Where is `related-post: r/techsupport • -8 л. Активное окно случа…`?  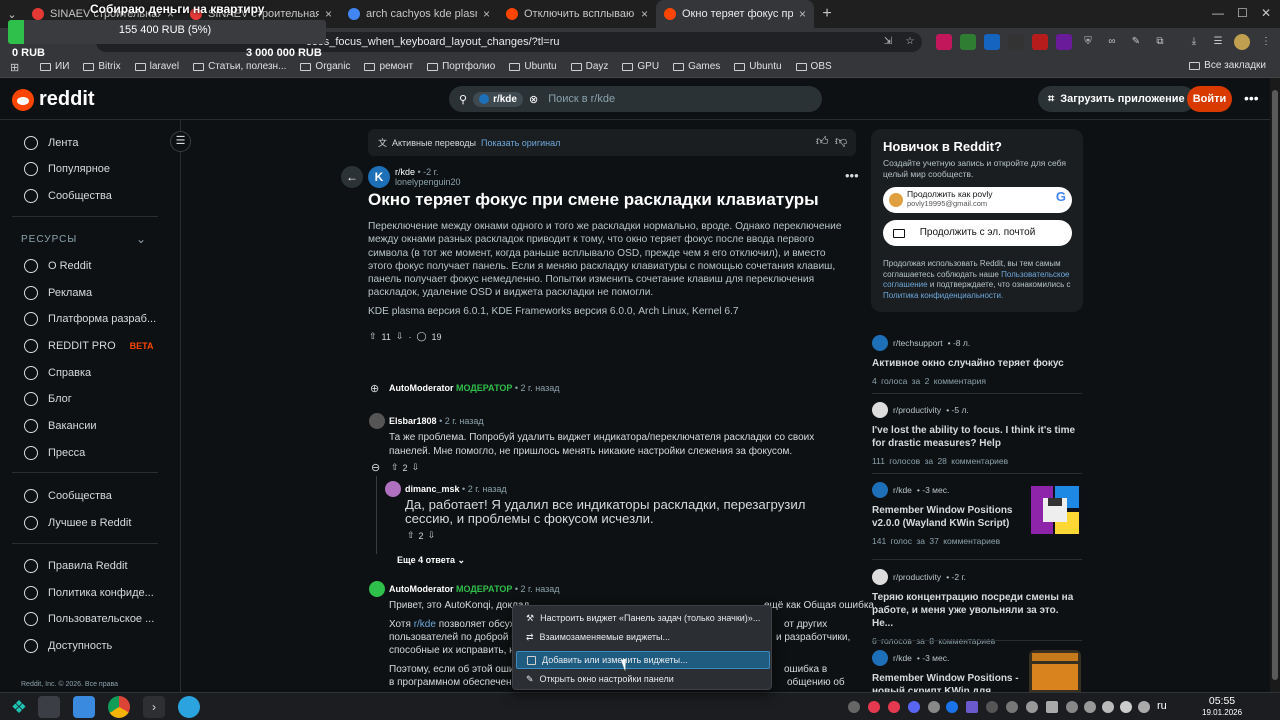 related-post: r/techsupport • -8 л. Активное окно случа… is located at coordinates (977, 360).